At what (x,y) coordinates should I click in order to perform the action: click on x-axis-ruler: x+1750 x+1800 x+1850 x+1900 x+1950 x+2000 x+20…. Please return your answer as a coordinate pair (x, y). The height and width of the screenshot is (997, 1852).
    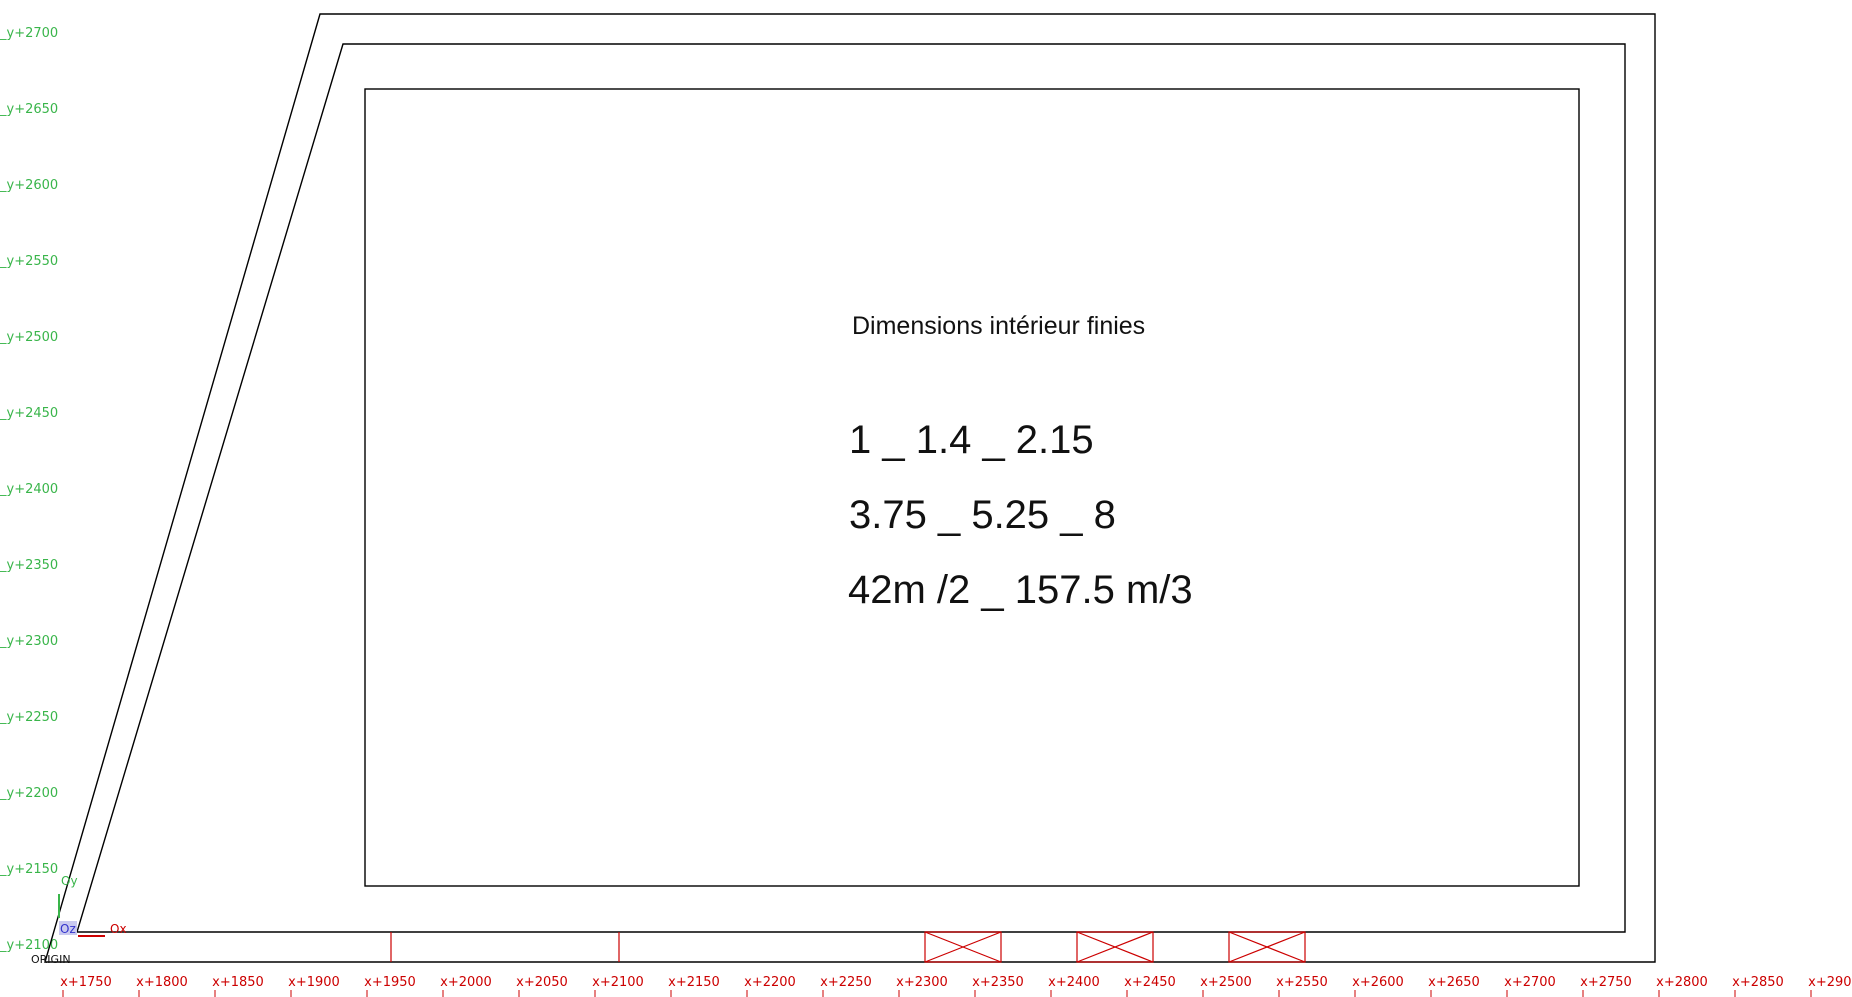
    Looking at the image, I should click on (956, 986).